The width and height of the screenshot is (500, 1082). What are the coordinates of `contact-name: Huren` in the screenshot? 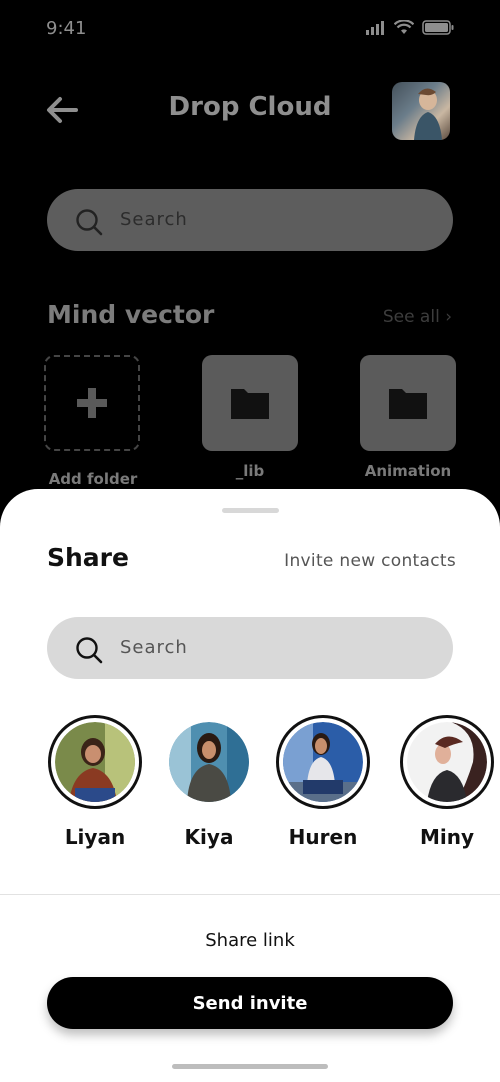 It's located at (323, 837).